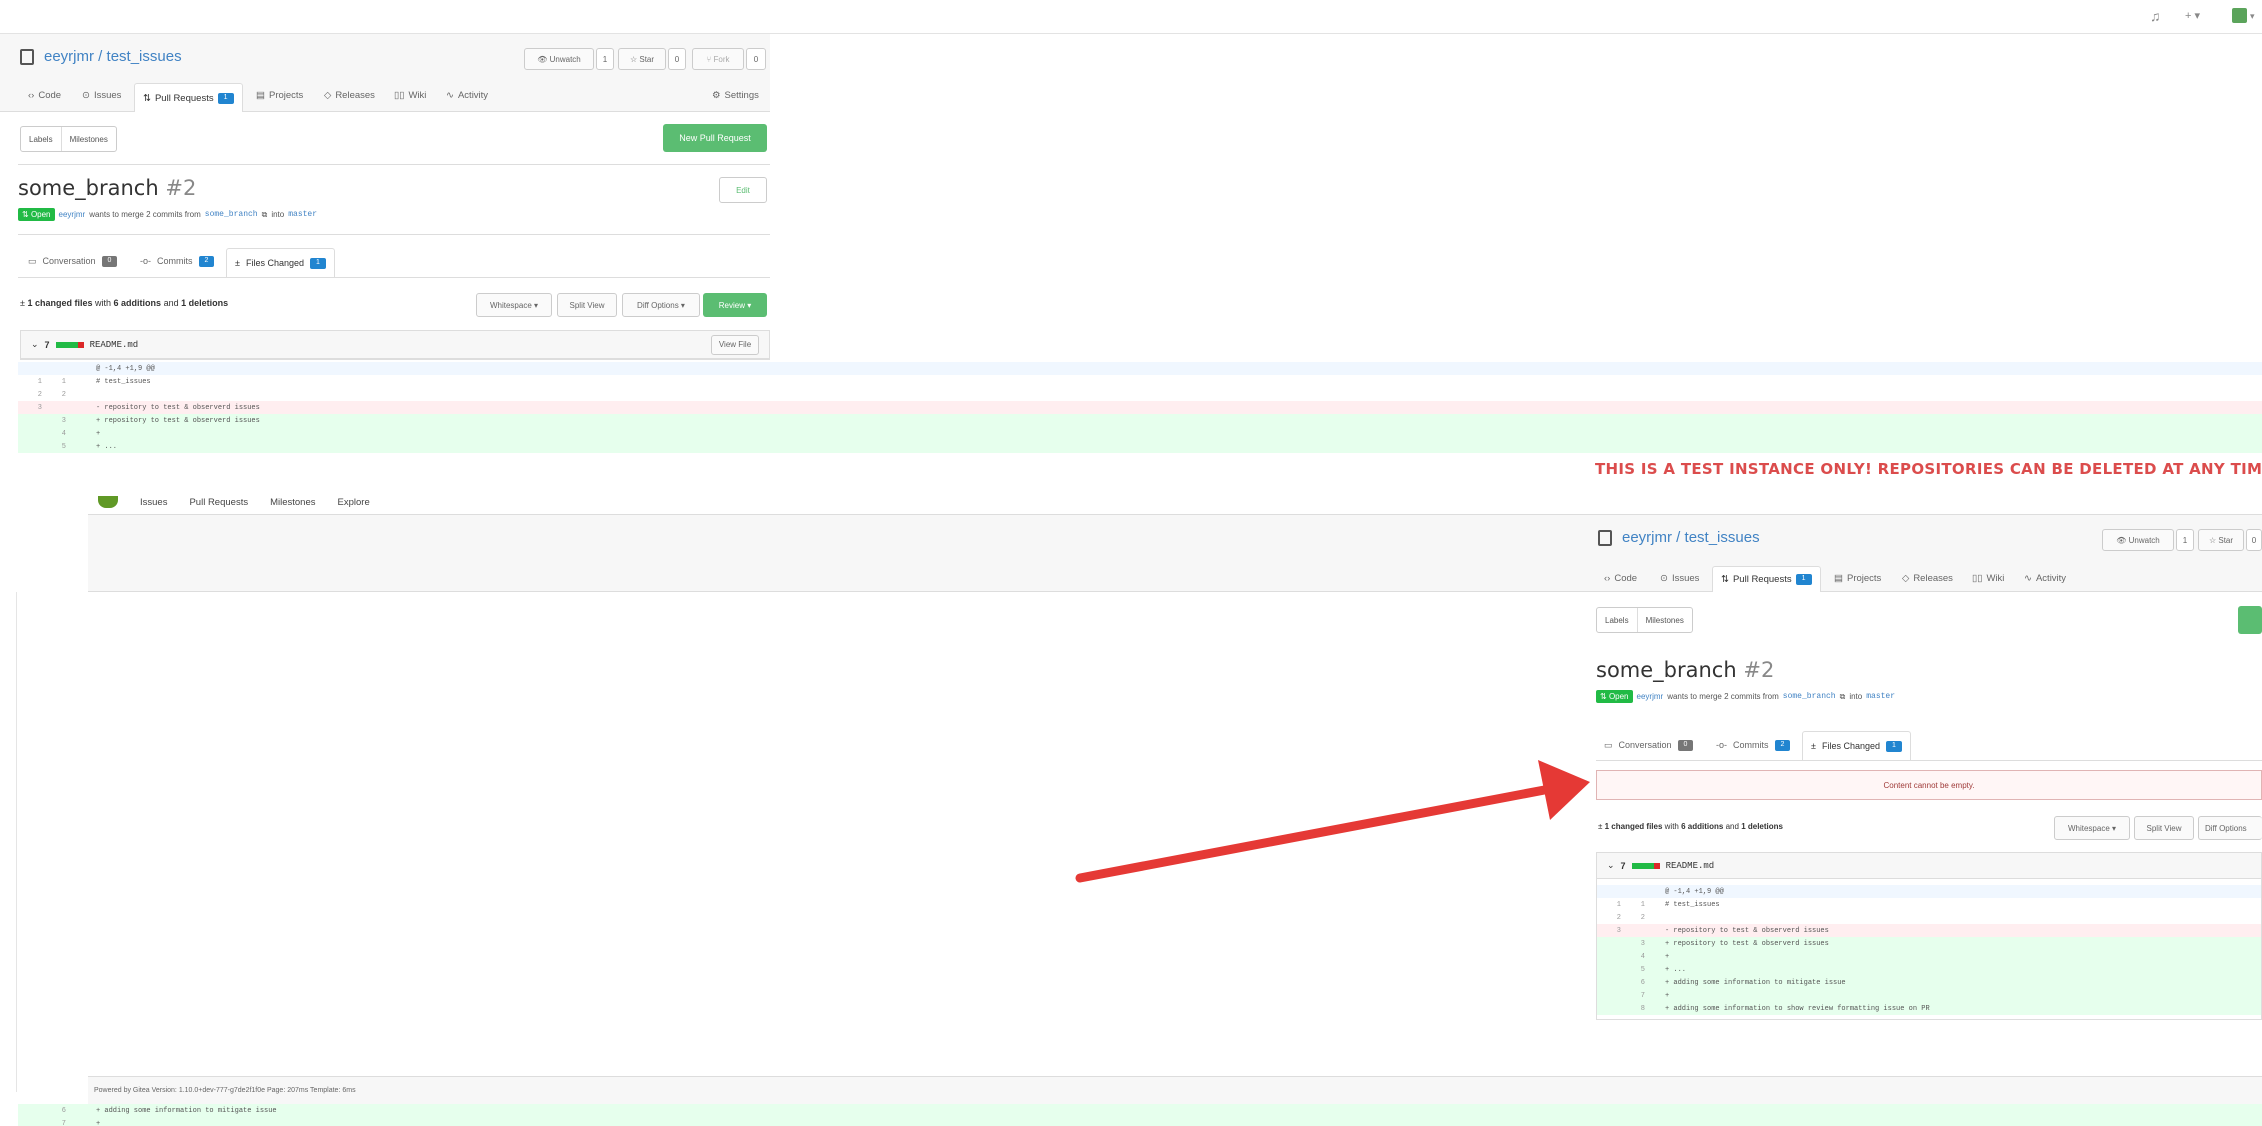 Image resolution: width=2262 pixels, height=1126 pixels. What do you see at coordinates (661, 305) in the screenshot?
I see `diff-options-dropdown: Diff Options ▾` at bounding box center [661, 305].